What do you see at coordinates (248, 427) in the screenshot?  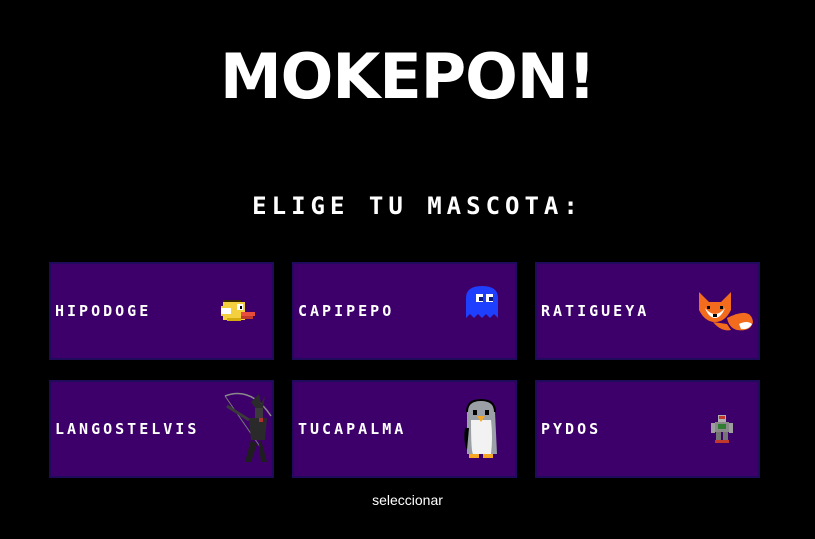 I see `archer-icon` at bounding box center [248, 427].